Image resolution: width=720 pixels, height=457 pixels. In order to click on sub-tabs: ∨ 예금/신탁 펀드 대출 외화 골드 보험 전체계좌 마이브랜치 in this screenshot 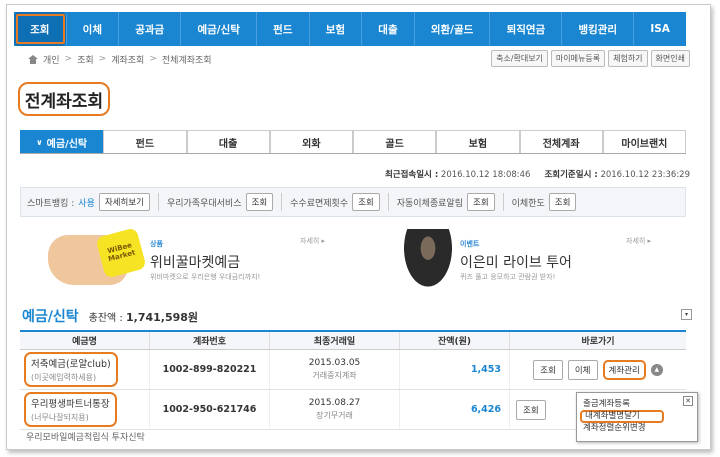, I will do `click(353, 142)`.